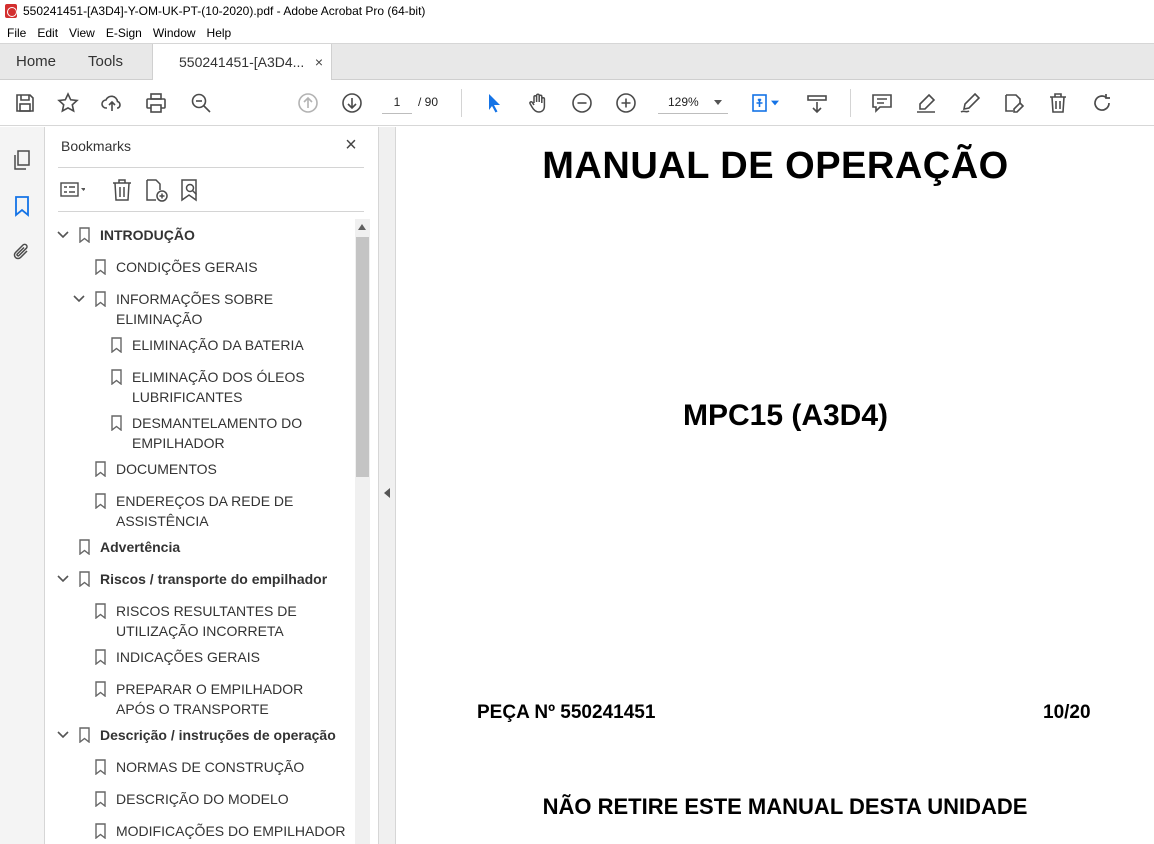 This screenshot has height=844, width=1154. Describe the element at coordinates (1067, 712) in the screenshot. I see `document-date: 10/20` at that location.